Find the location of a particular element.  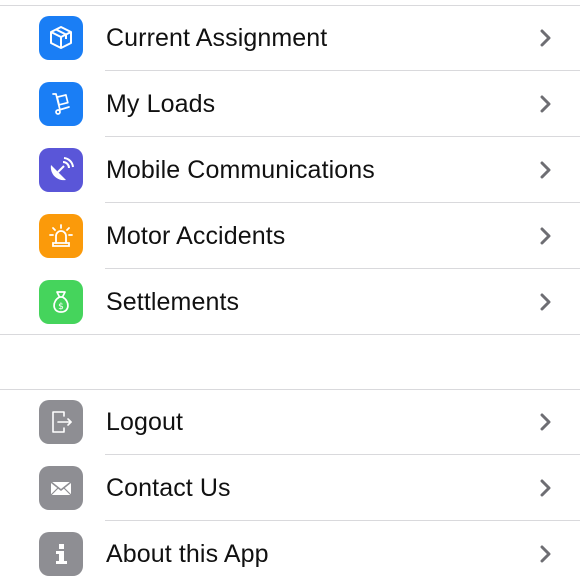

menu-item-current-assignment: Current Assignment is located at coordinates (290, 38).